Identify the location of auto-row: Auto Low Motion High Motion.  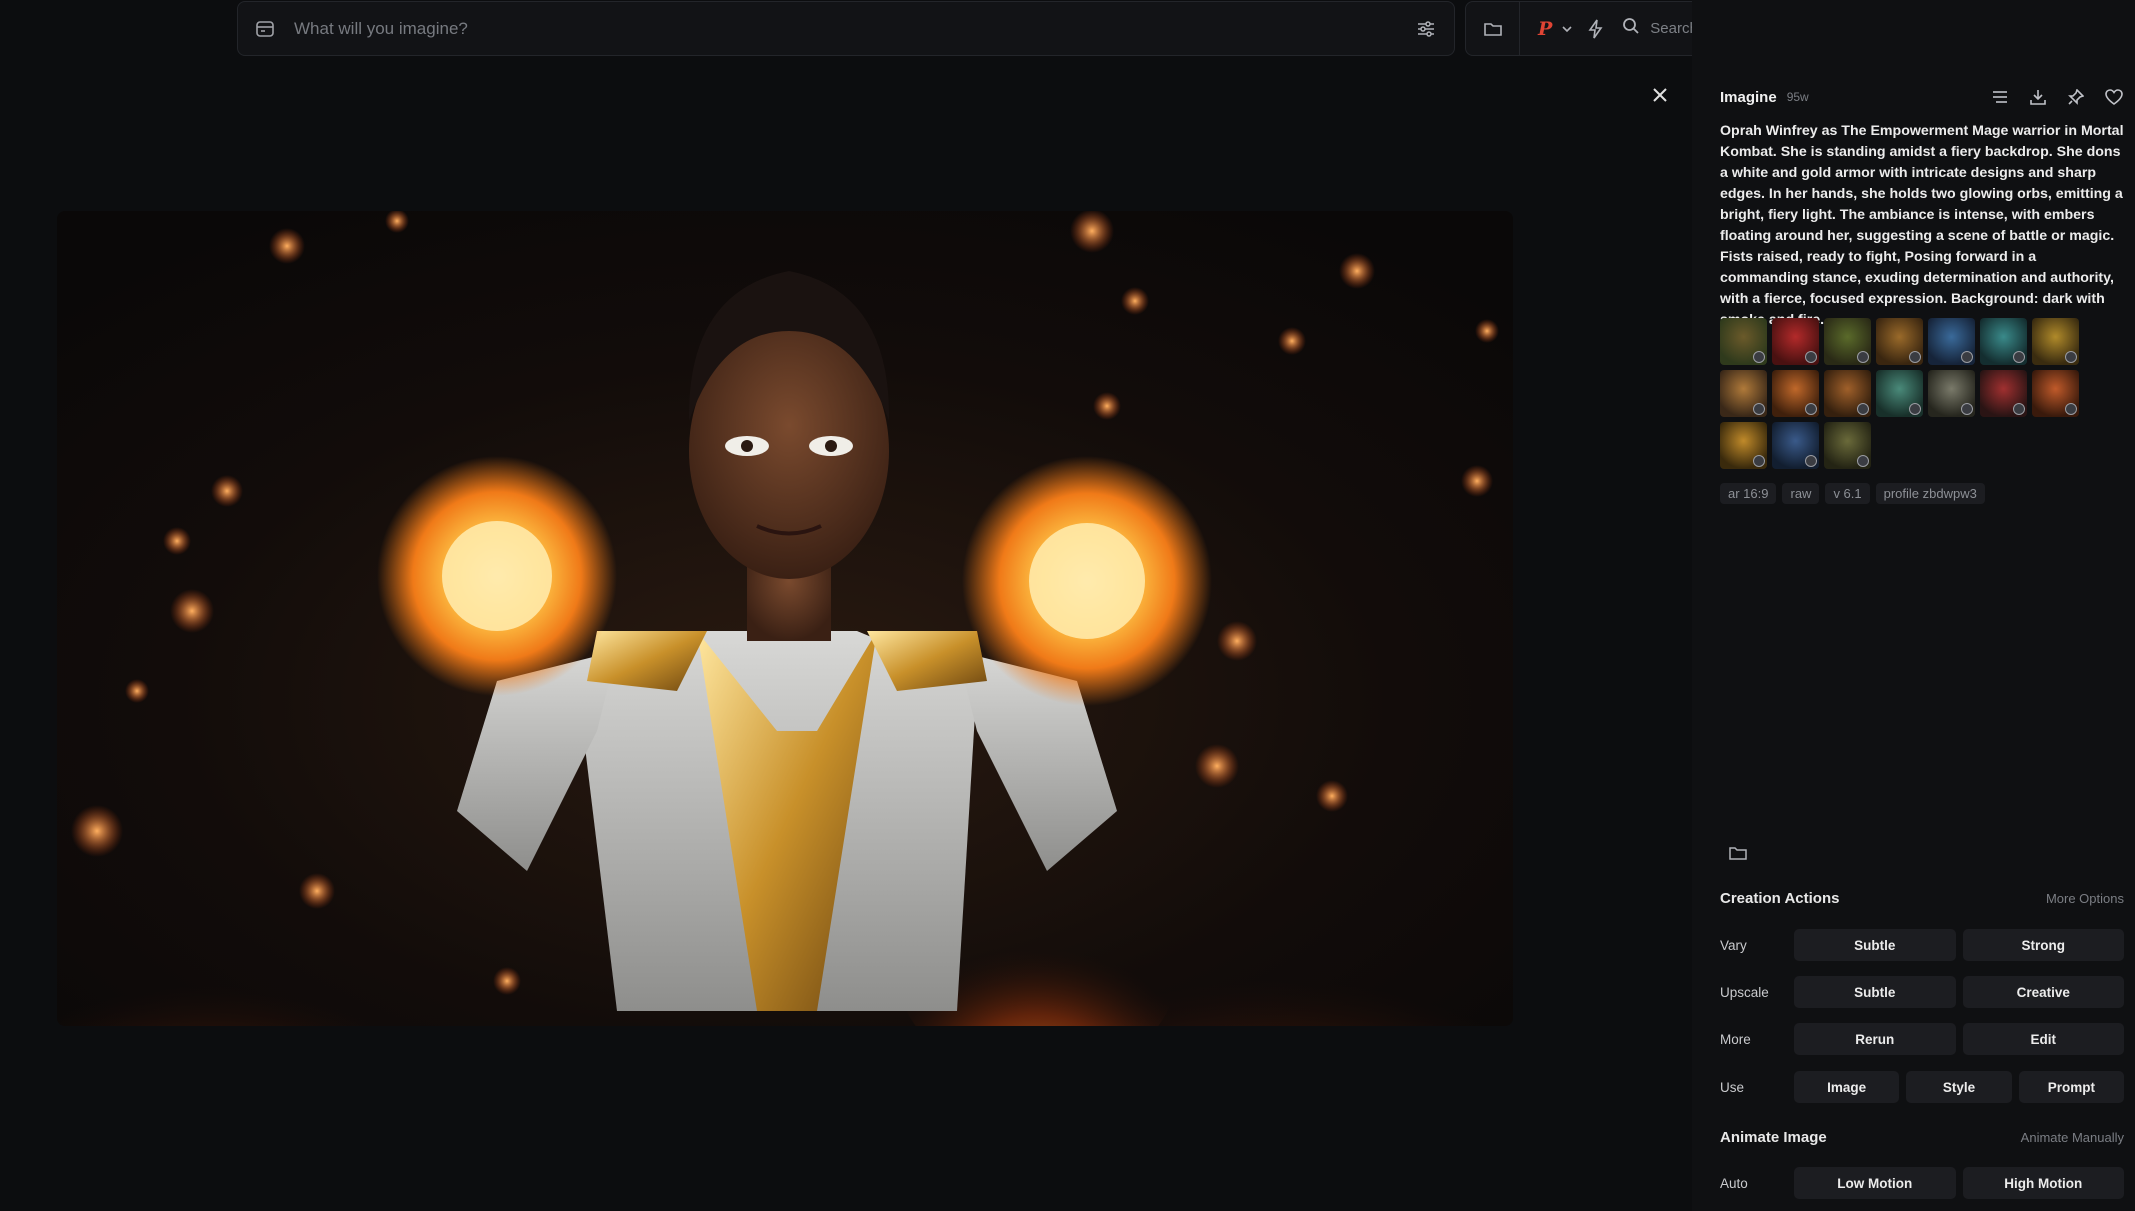
(1922, 1183).